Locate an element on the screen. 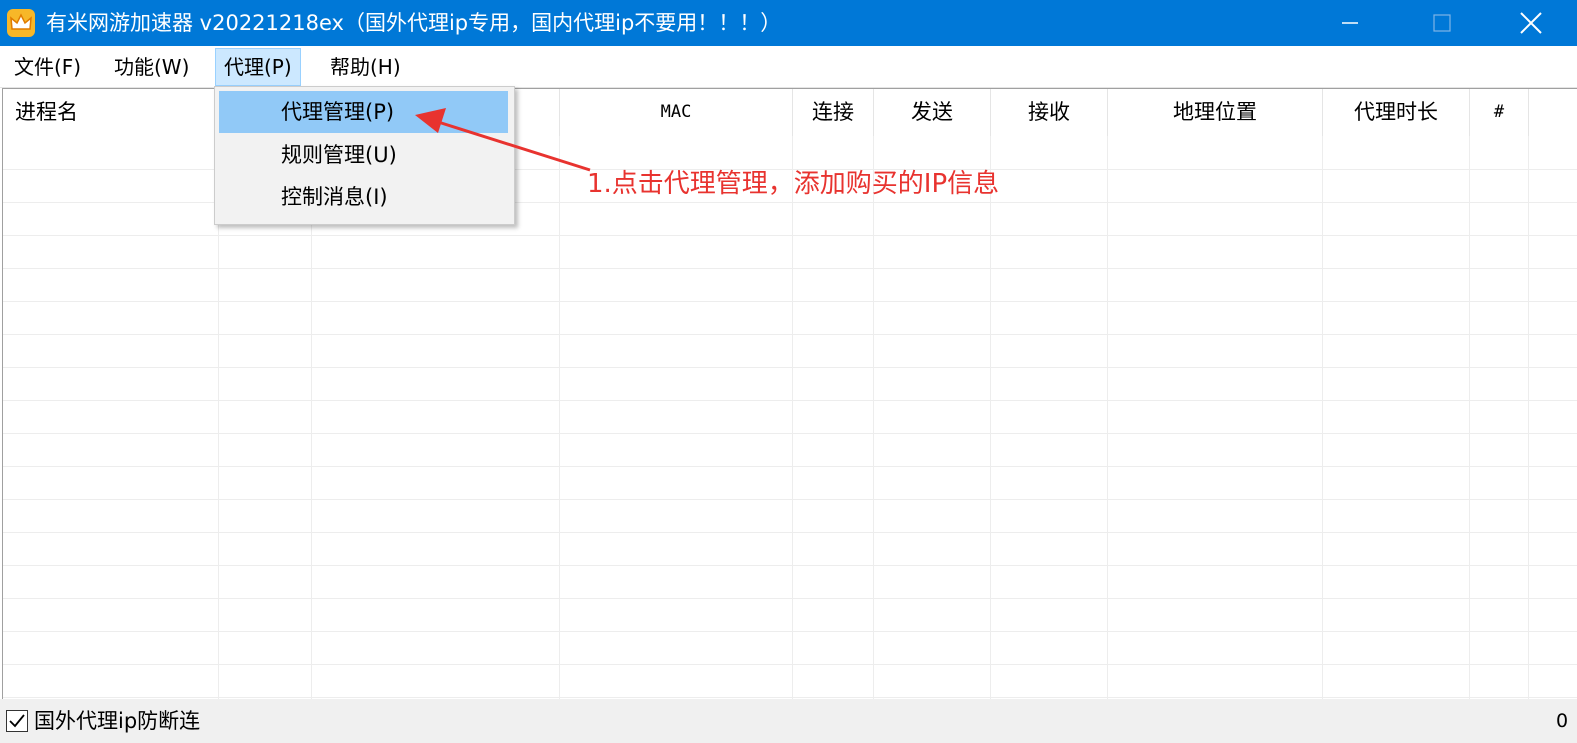  checkmark-icon is located at coordinates (17, 721).